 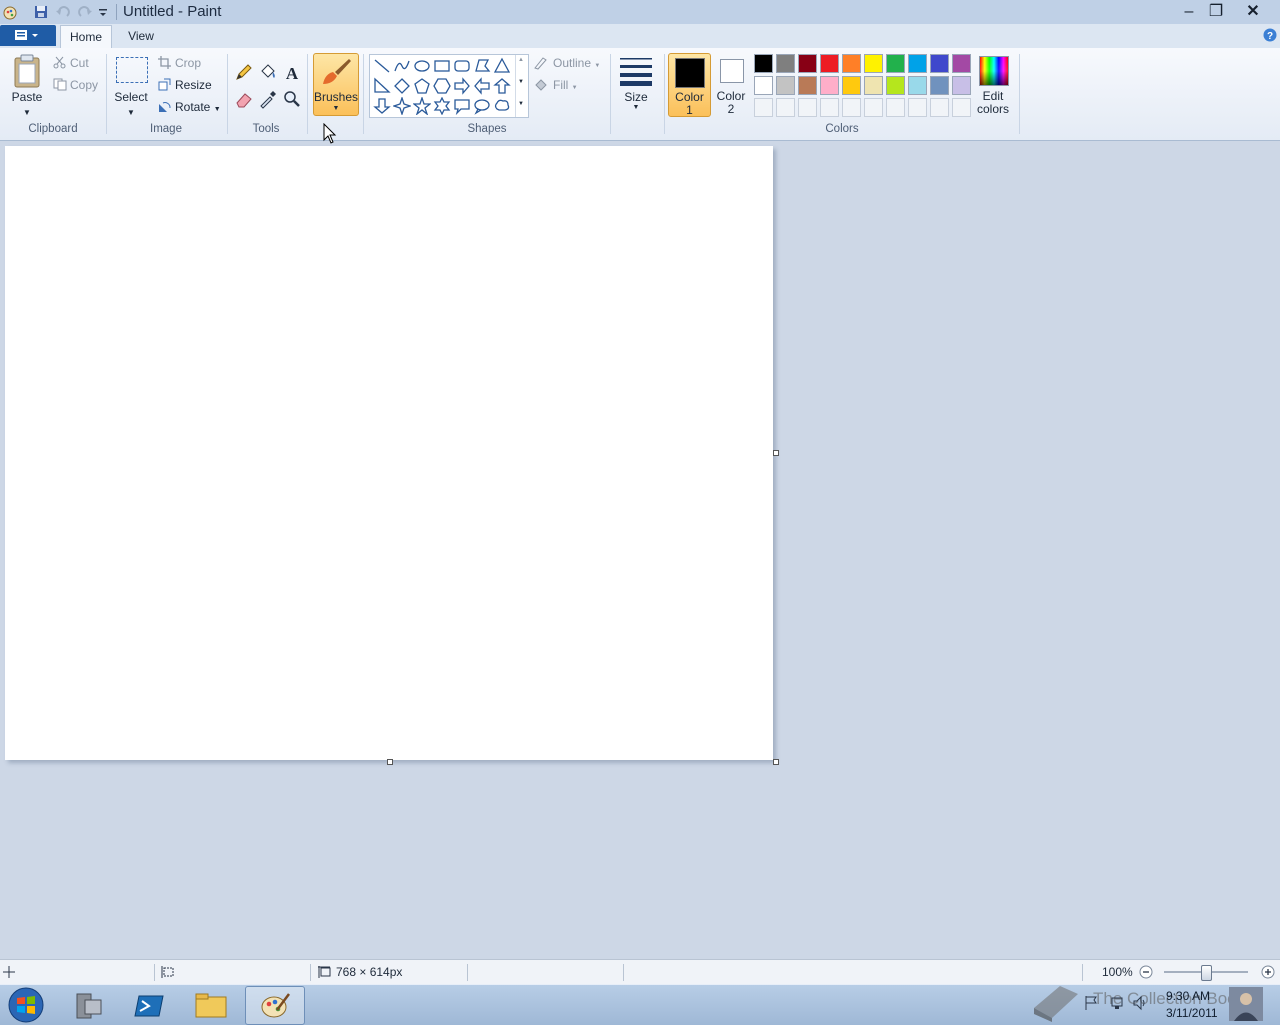 I want to click on maximize-button: ❐, so click(x=1216, y=12).